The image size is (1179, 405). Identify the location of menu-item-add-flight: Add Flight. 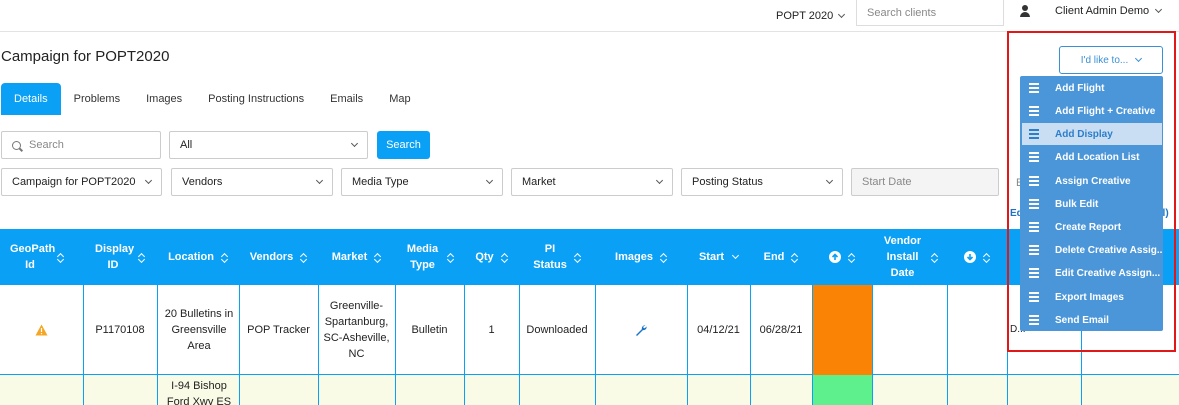
(1092, 88).